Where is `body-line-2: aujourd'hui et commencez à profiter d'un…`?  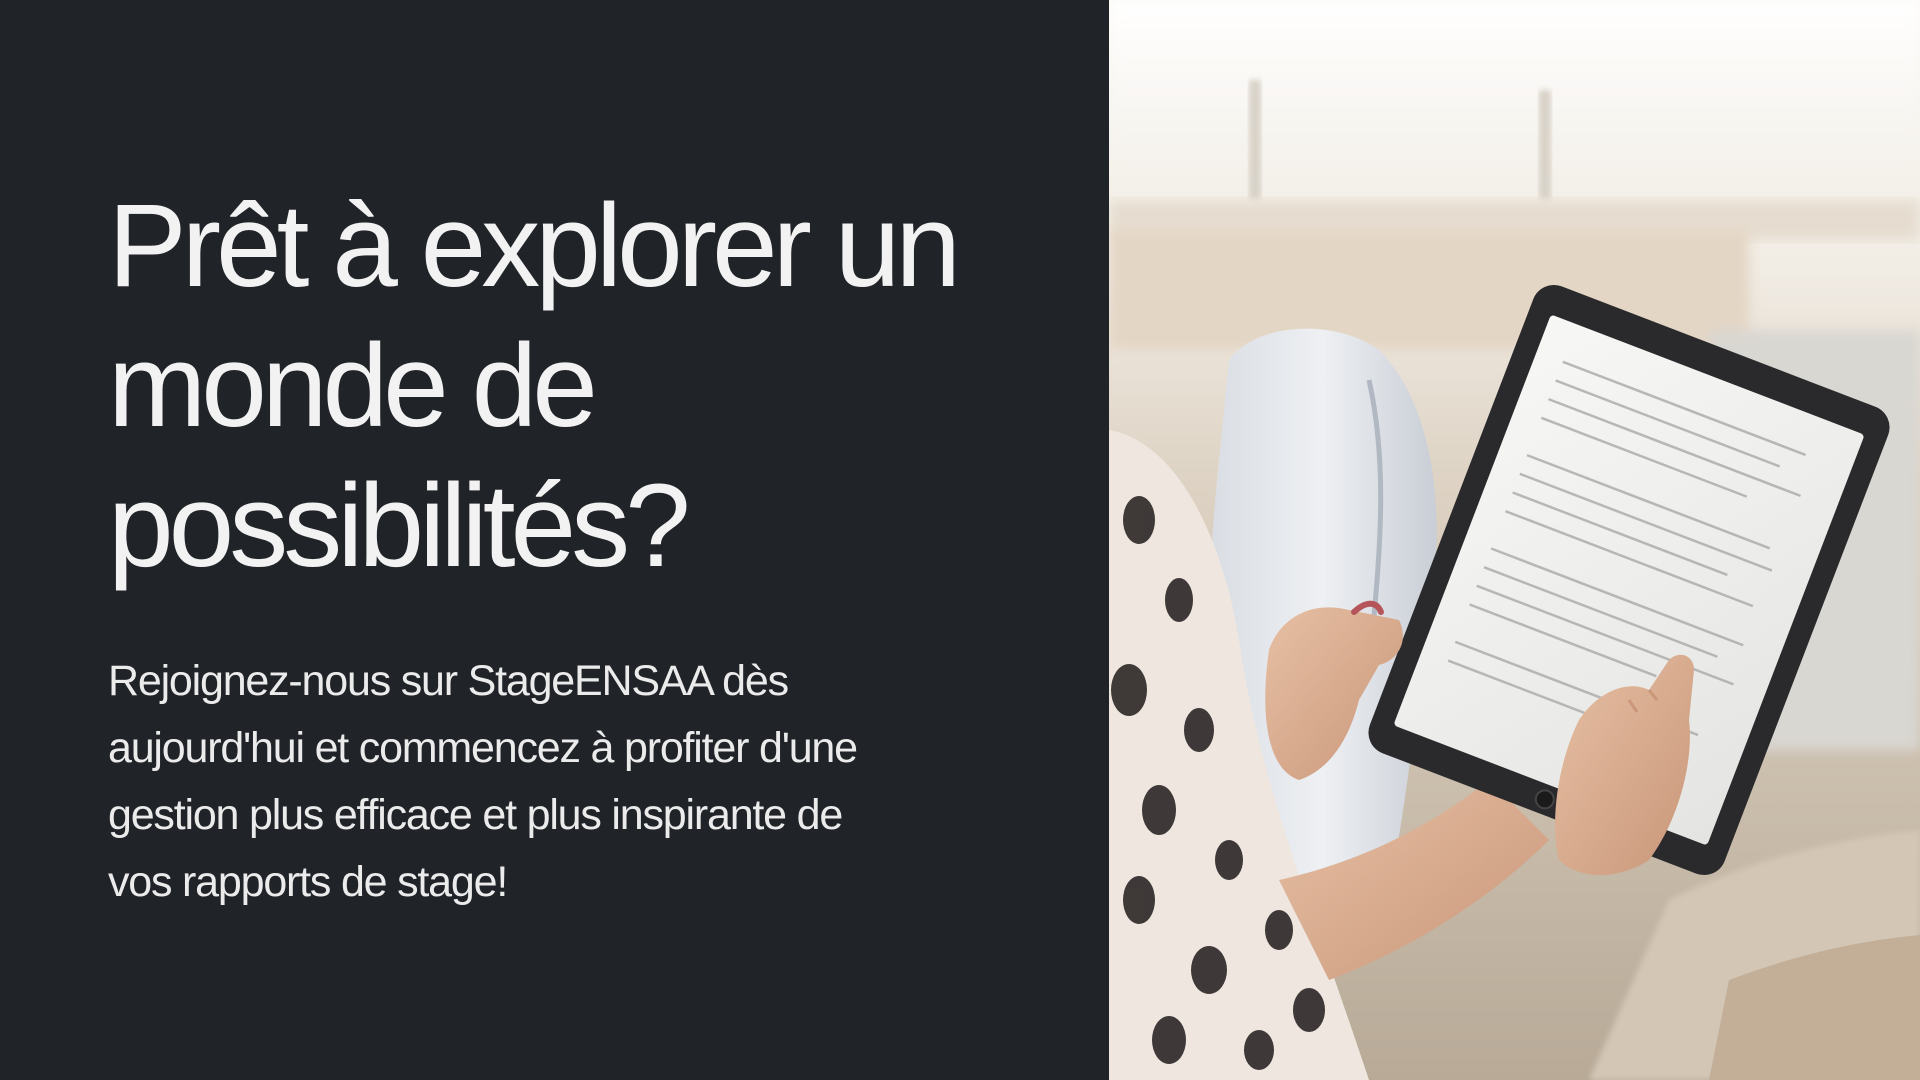
body-line-2: aujourd'hui et commencez à profiter d'un… is located at coordinates (483, 748).